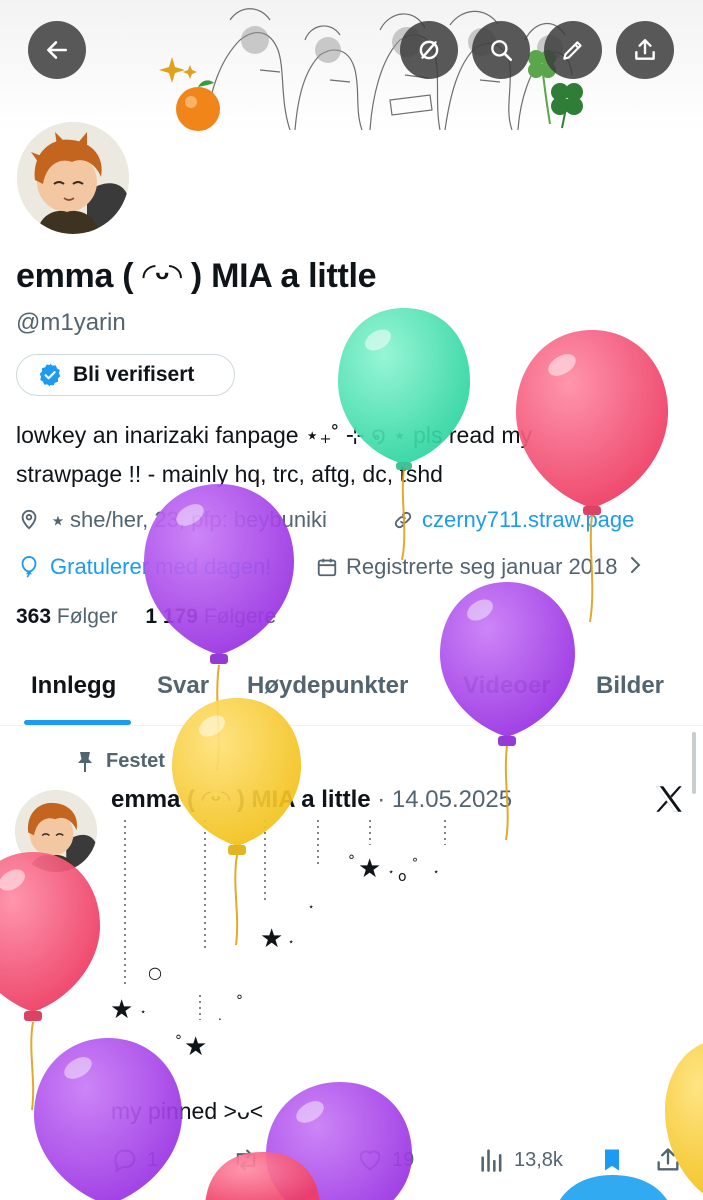  Describe the element at coordinates (125, 1161) in the screenshot. I see `reply-icon` at that location.